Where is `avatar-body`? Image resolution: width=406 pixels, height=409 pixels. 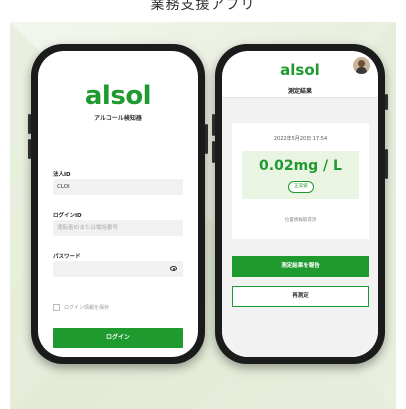
avatar-body is located at coordinates (361, 70).